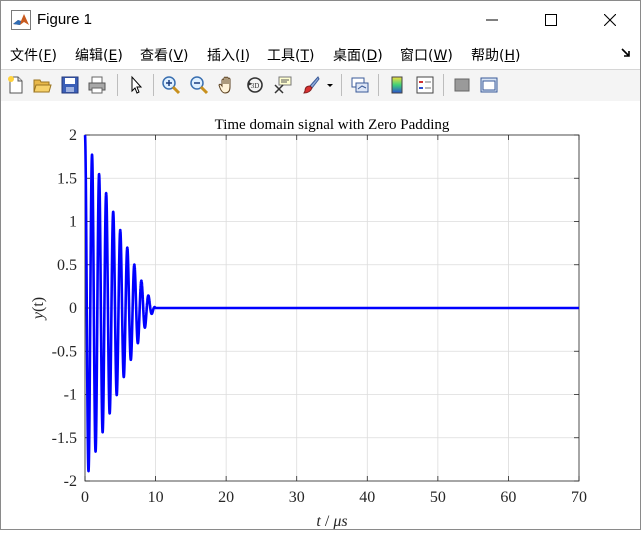  I want to click on zoom-in-icon, so click(171, 85).